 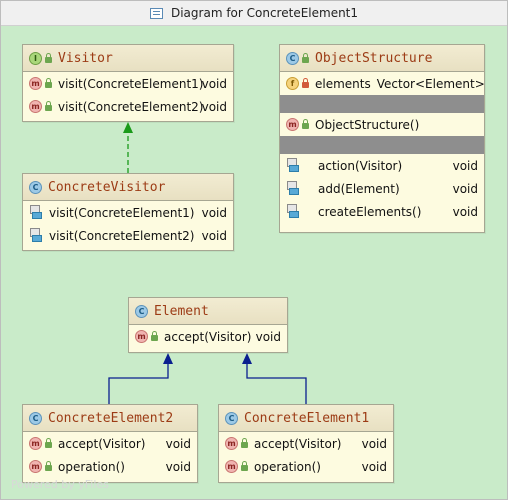 I want to click on diagram-icon, so click(x=156, y=13).